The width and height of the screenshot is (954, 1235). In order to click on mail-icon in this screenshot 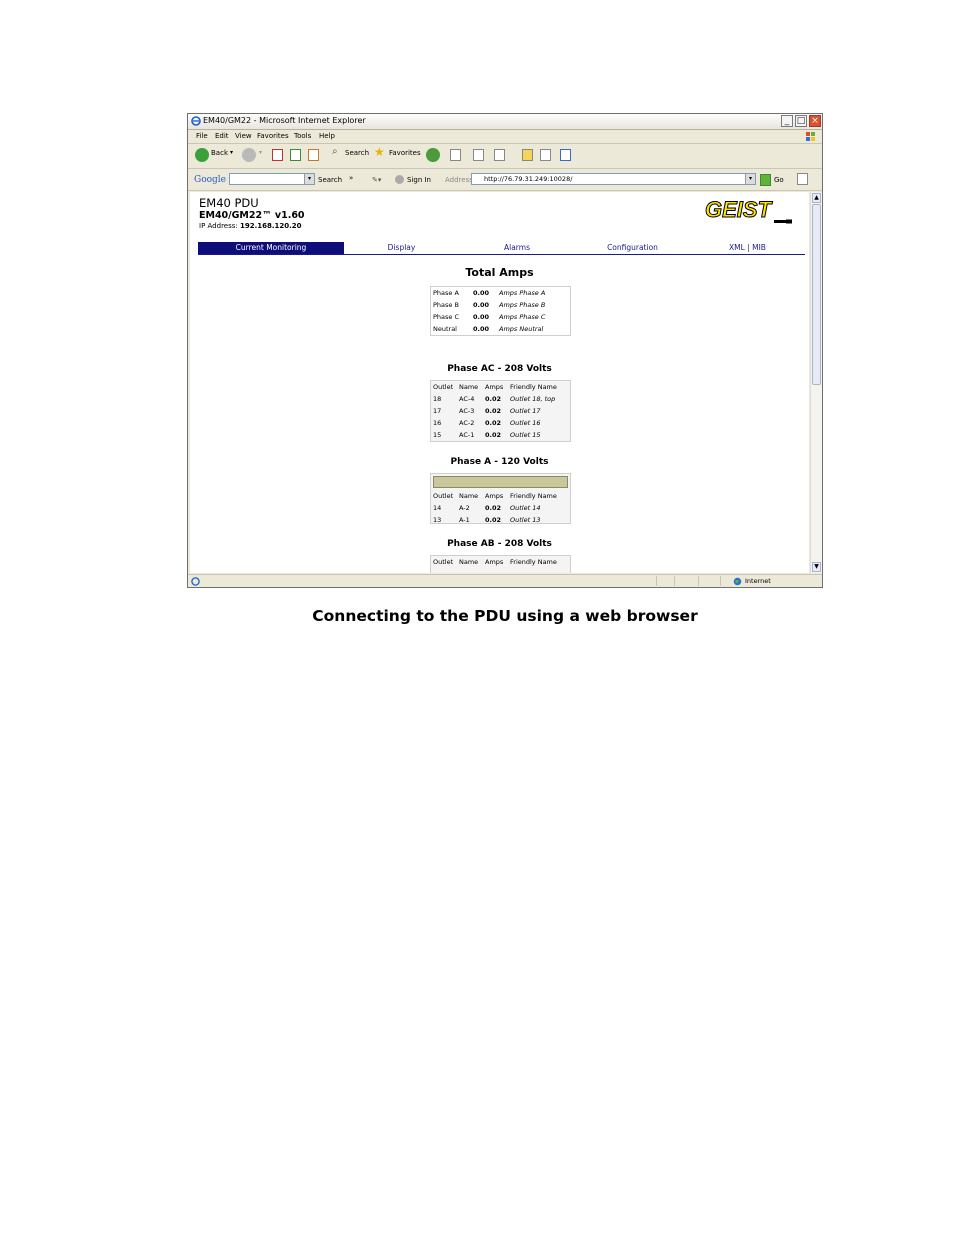, I will do `click(455, 155)`.